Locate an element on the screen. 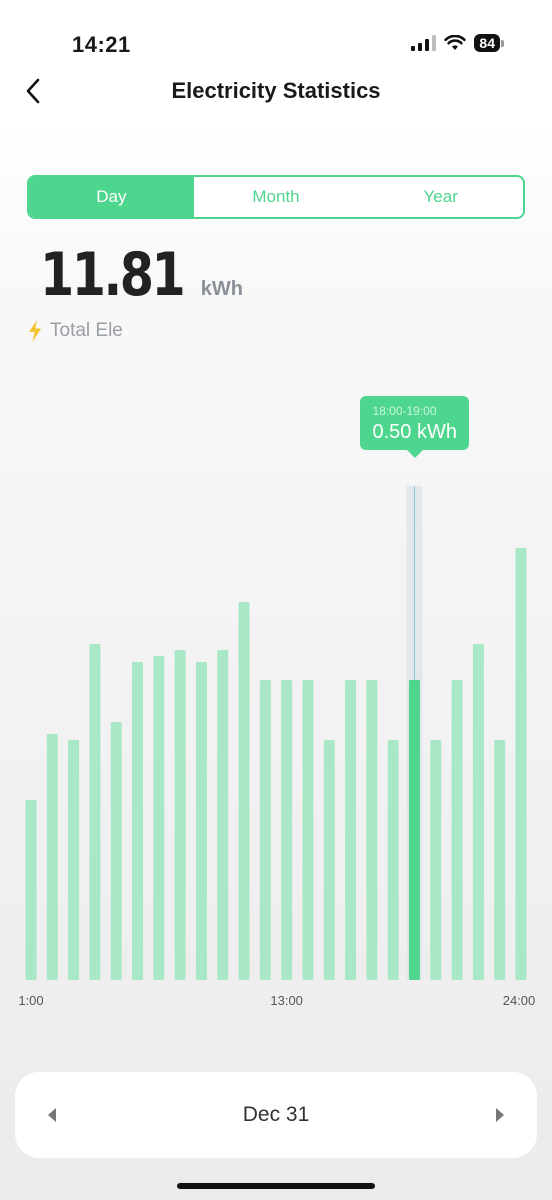 The image size is (552, 1200). tab-day: Day is located at coordinates (111, 197).